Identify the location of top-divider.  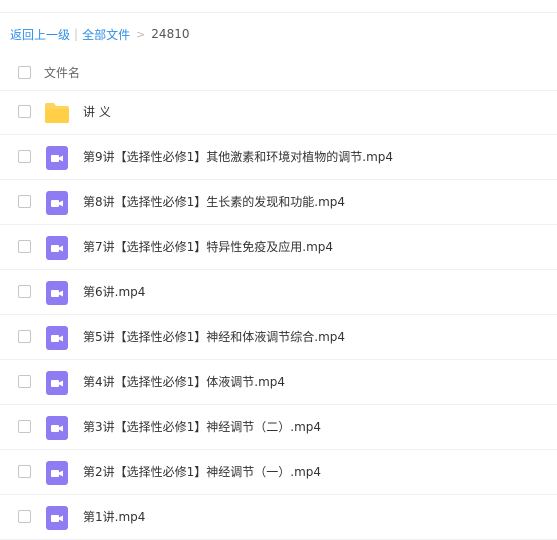
(278, 12).